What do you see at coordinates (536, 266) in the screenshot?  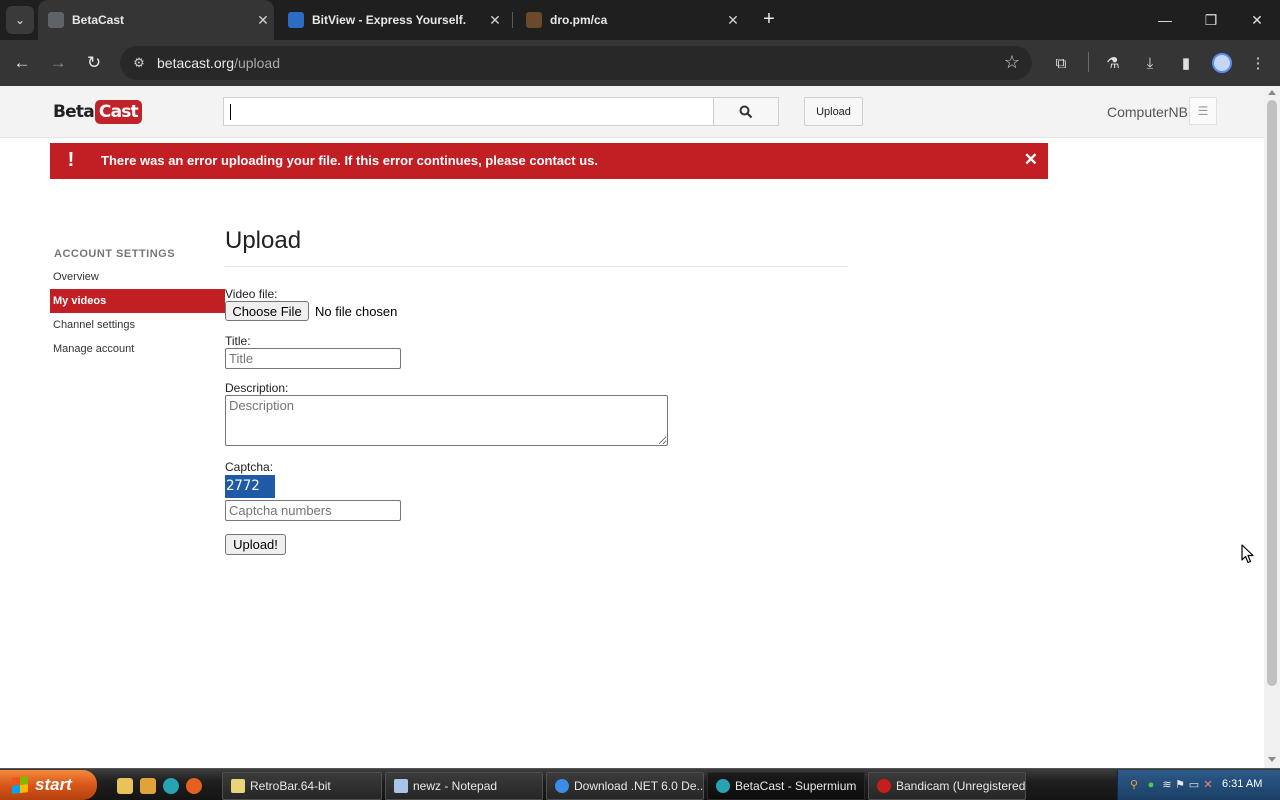 I see `title-divider` at bounding box center [536, 266].